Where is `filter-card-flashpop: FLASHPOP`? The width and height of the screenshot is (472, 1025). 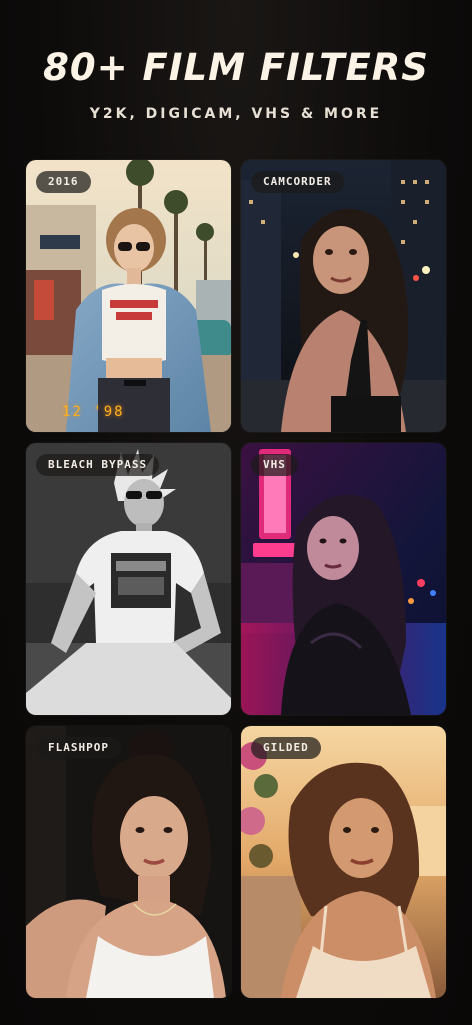
filter-card-flashpop: FLASHPOP is located at coordinates (128, 862).